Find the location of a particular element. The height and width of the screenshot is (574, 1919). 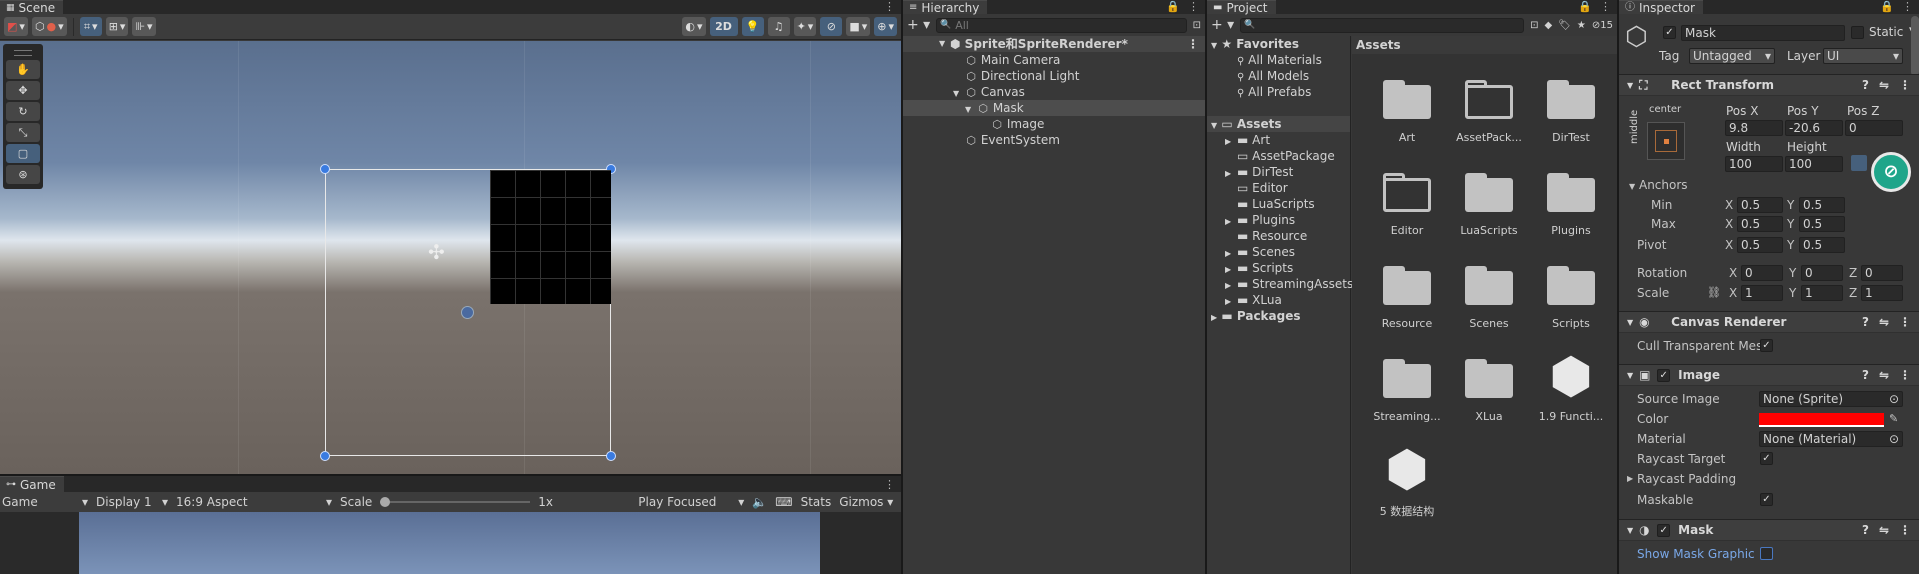

hand-tool-button: ✋ is located at coordinates (23, 69).